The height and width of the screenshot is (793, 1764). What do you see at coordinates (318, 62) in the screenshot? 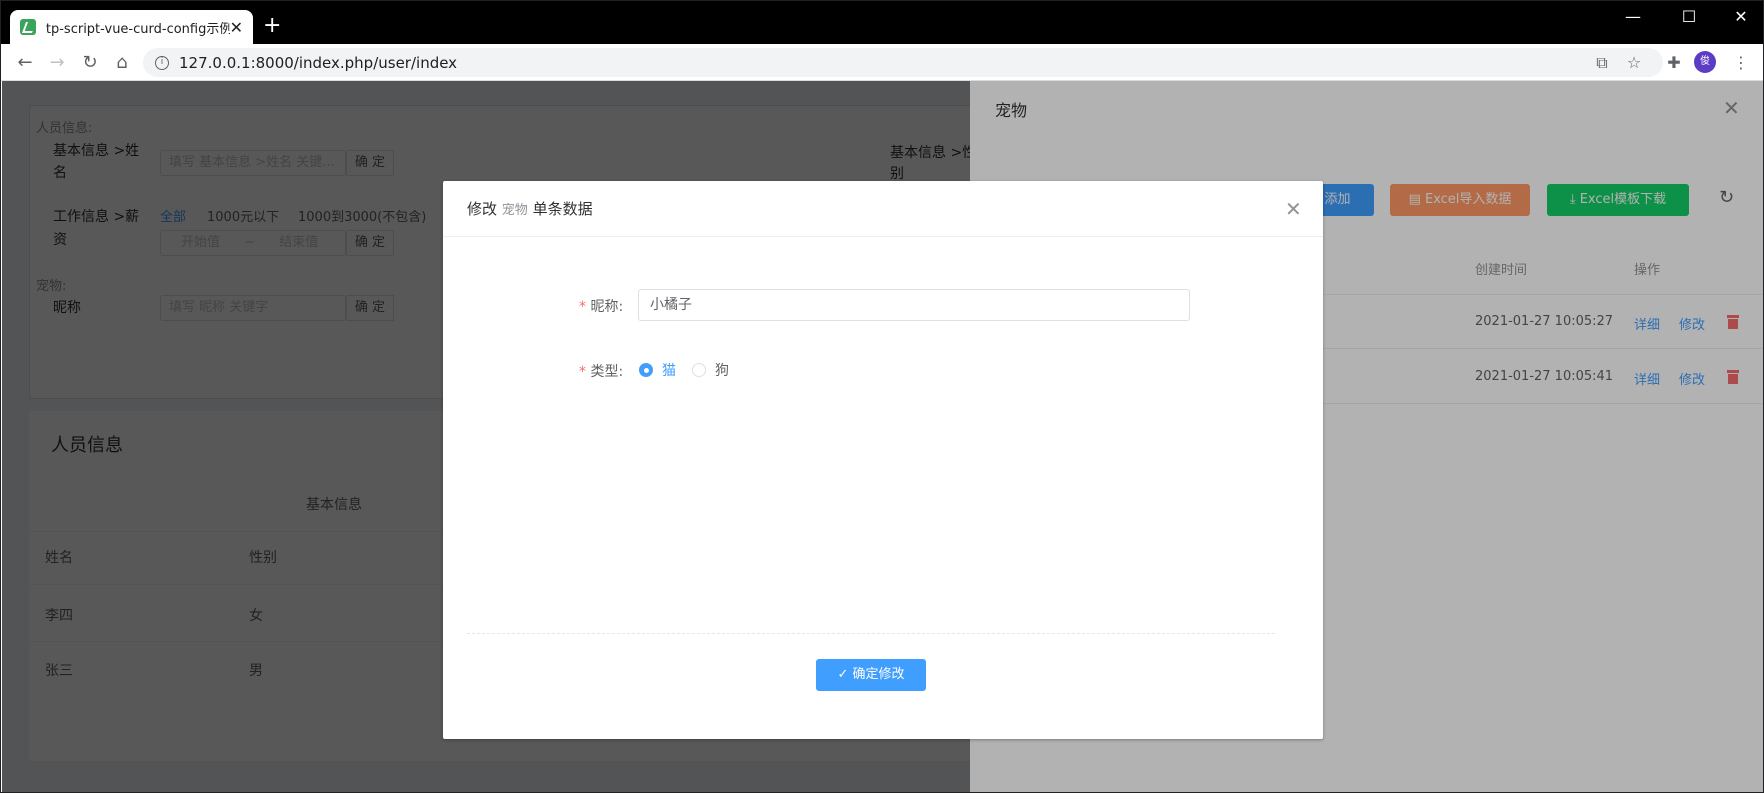
I see `address-url: 127.0.0.1:8000/index.php/user/index` at bounding box center [318, 62].